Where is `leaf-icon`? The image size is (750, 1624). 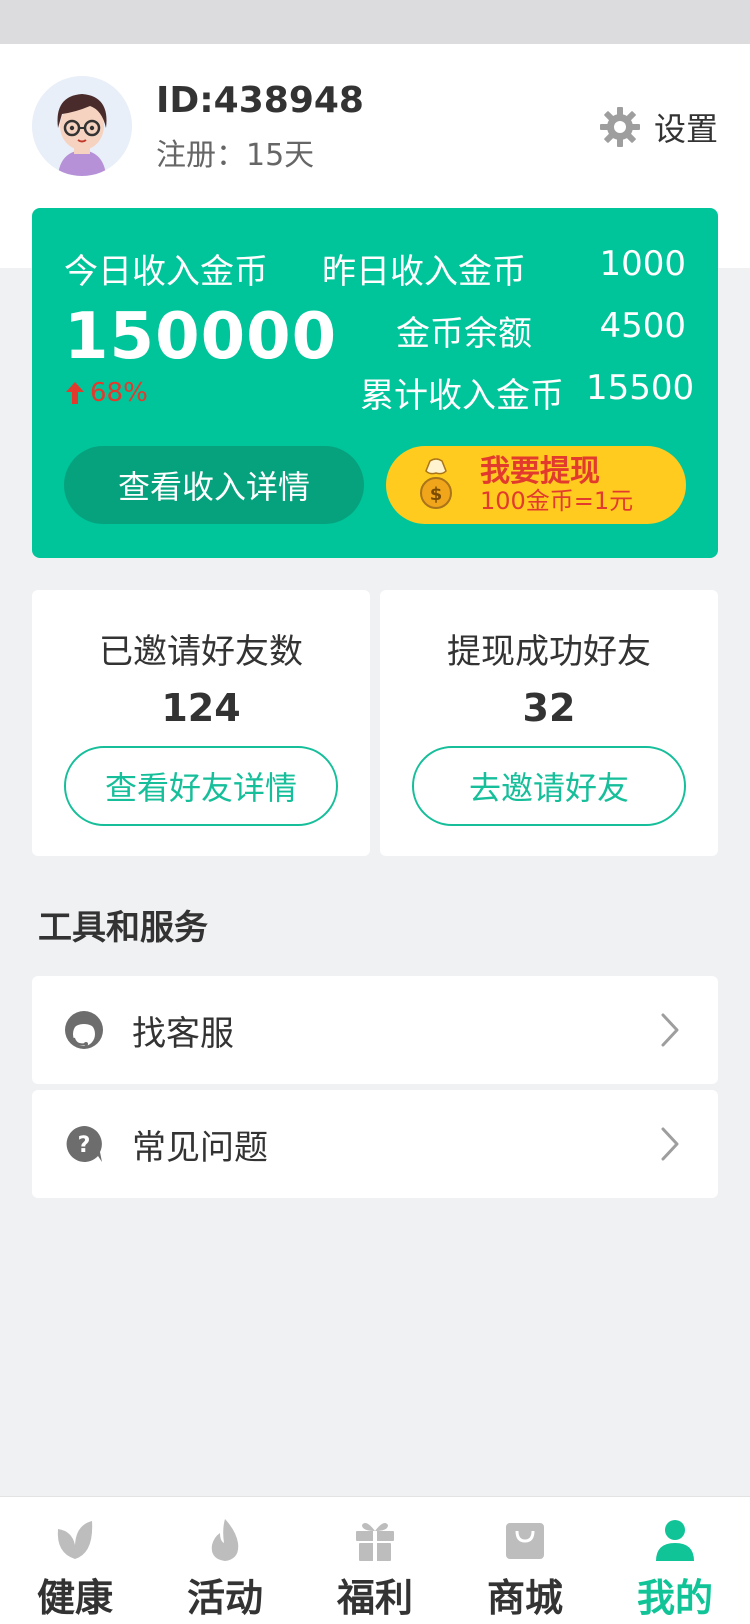 leaf-icon is located at coordinates (75, 1540).